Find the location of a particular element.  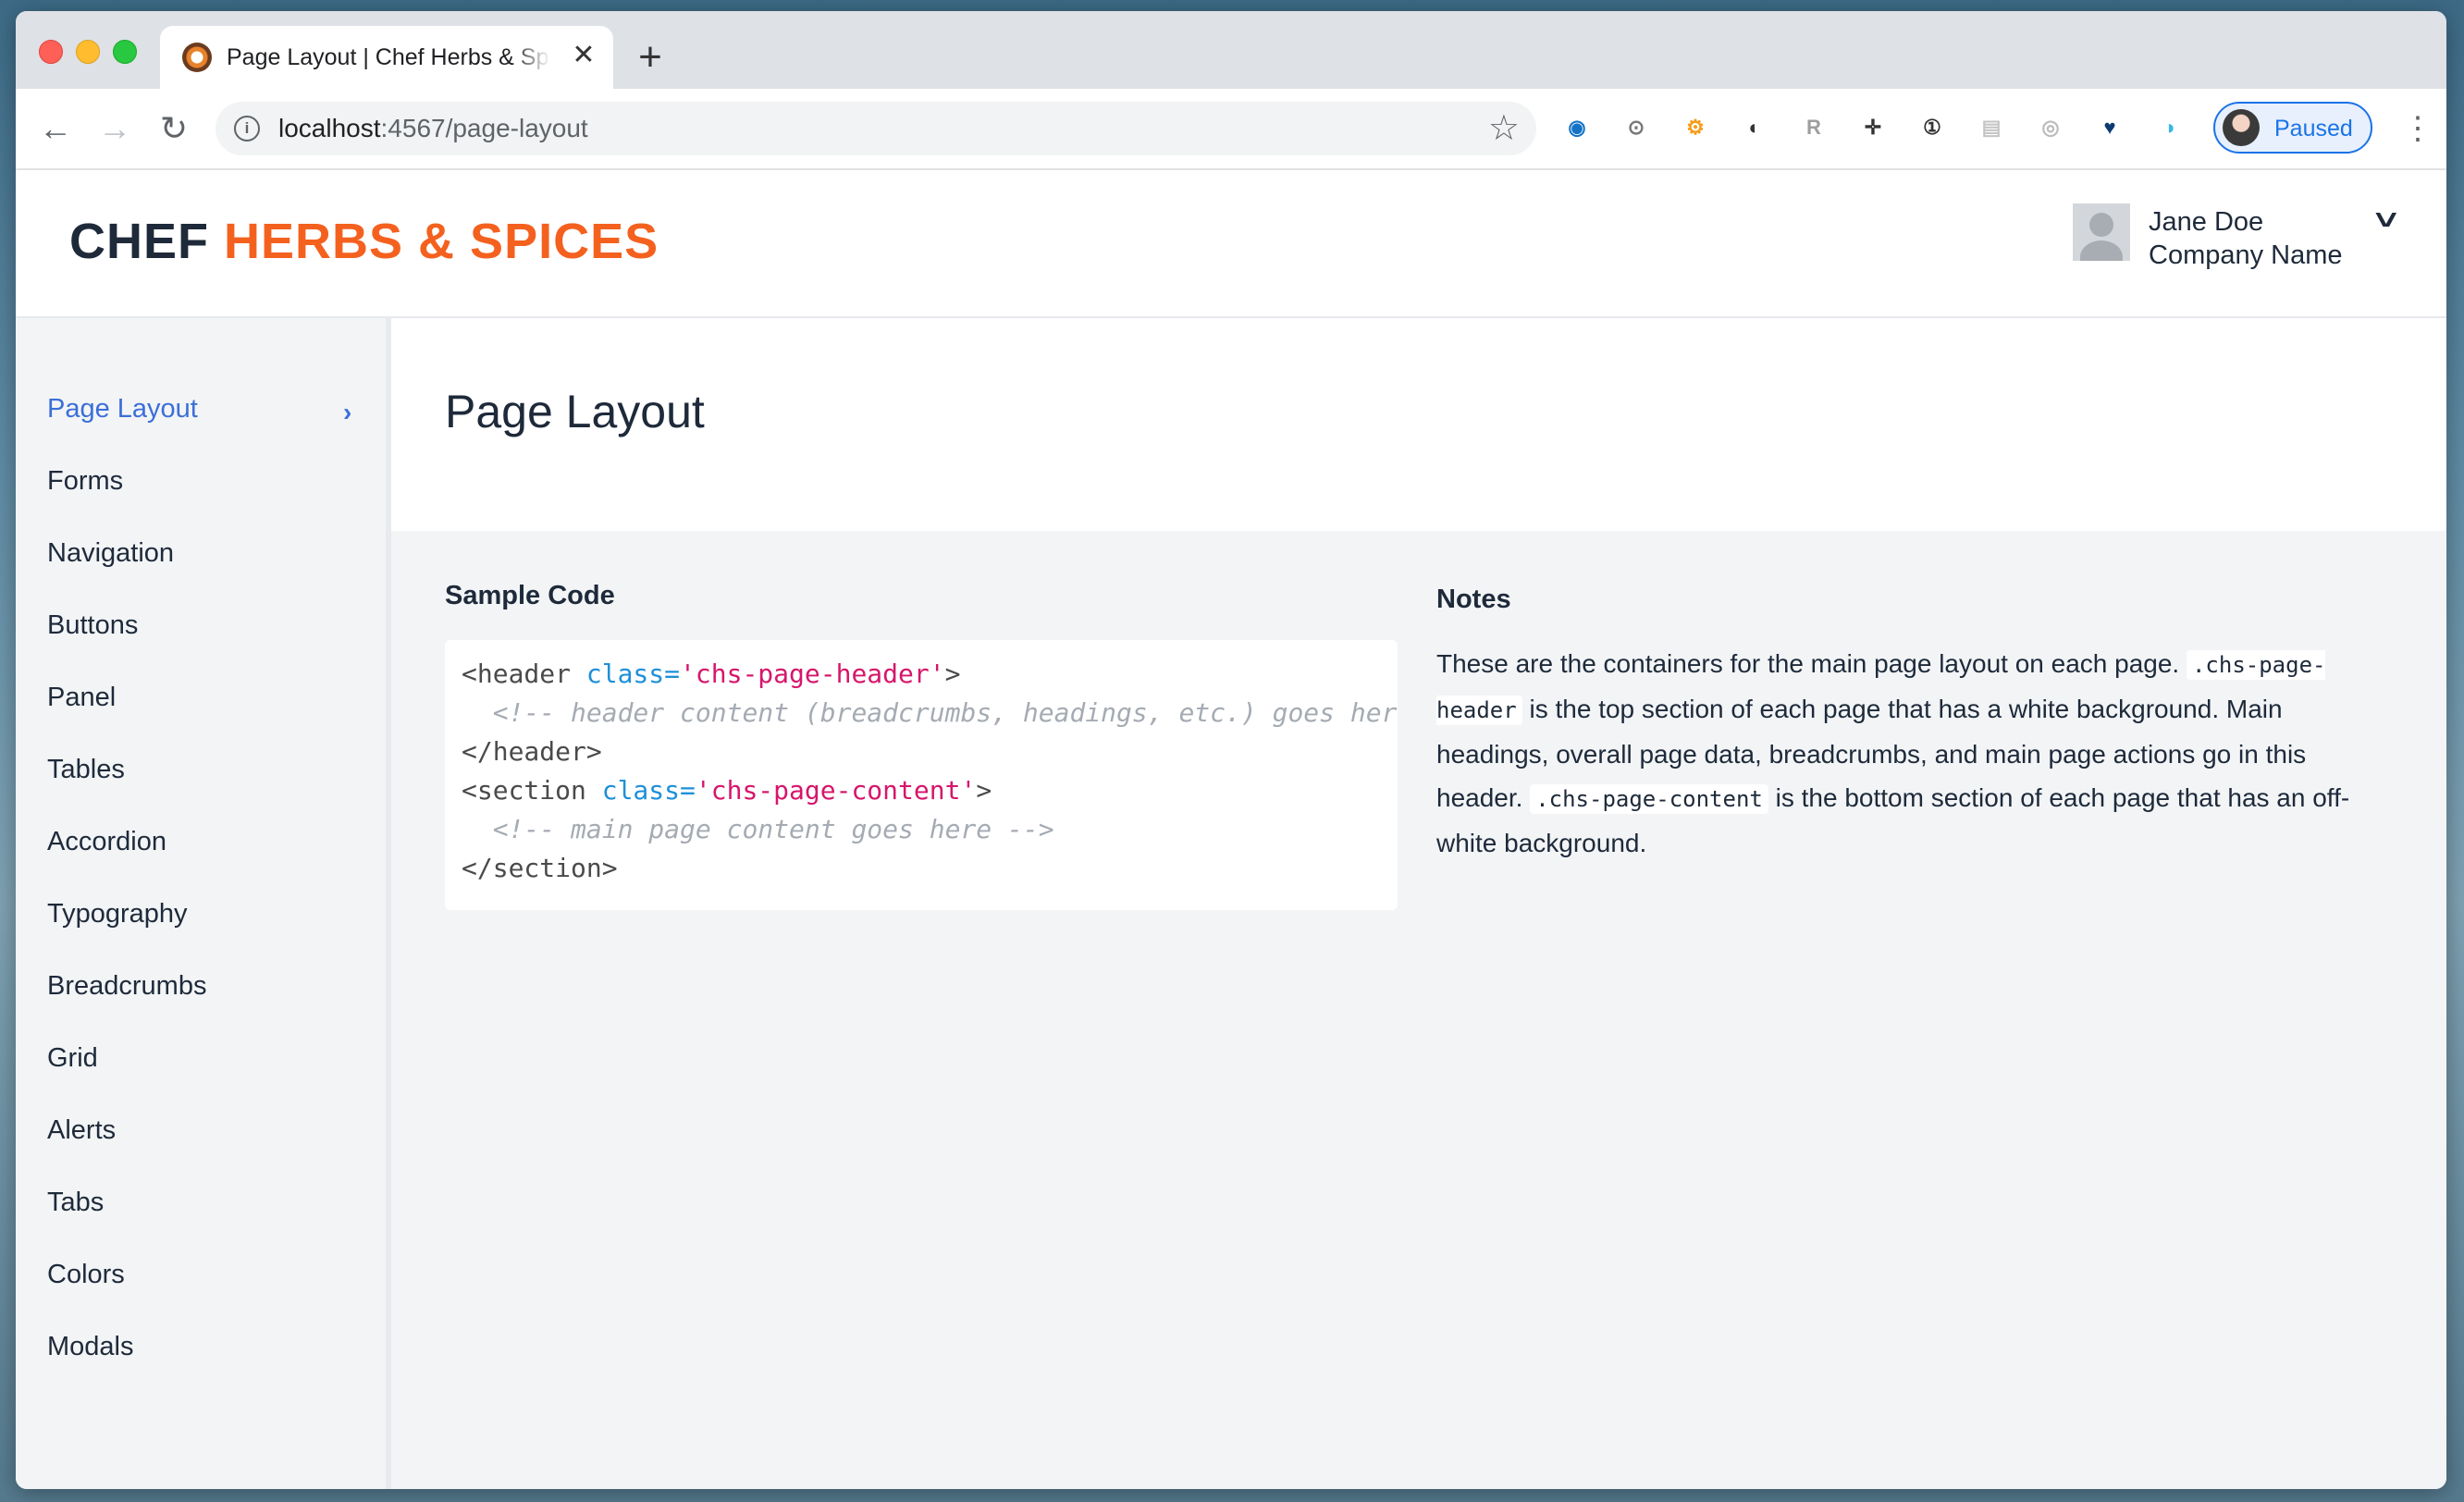

site-info-icon: i is located at coordinates (247, 129).